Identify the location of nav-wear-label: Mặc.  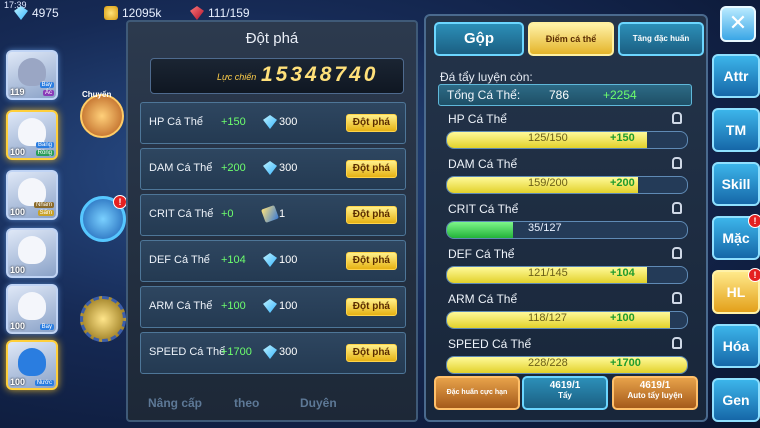
(736, 238).